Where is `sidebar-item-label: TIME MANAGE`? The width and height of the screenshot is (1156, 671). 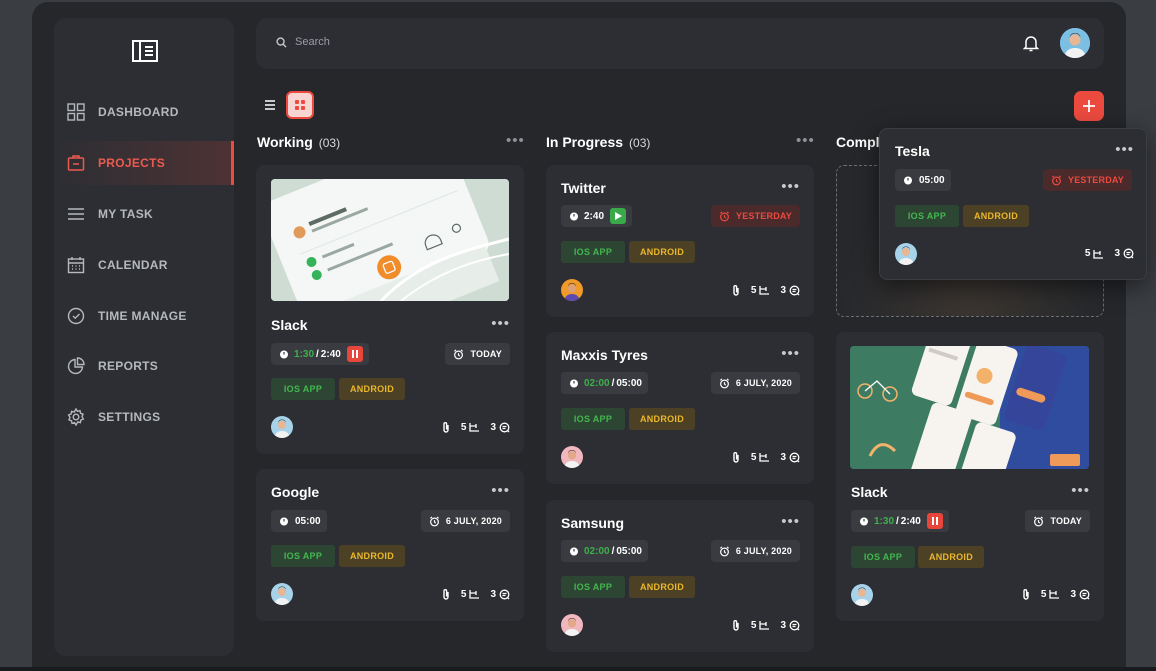
sidebar-item-label: TIME MANAGE is located at coordinates (142, 316).